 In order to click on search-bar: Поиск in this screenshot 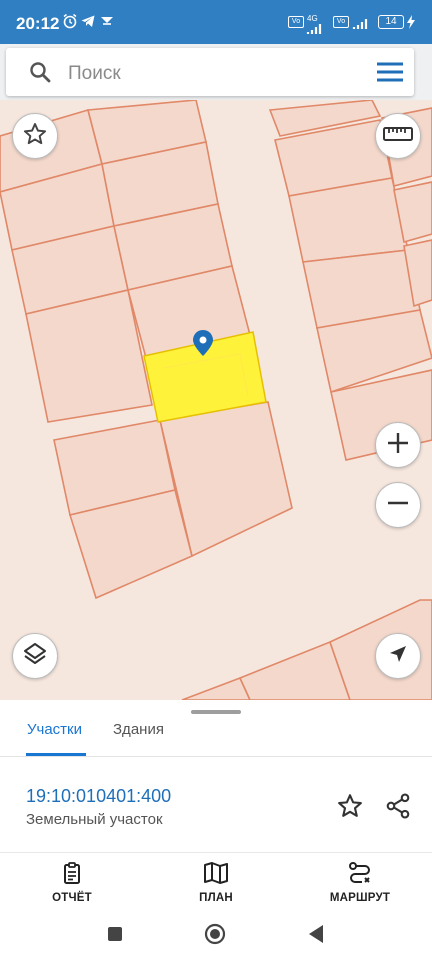, I will do `click(216, 72)`.